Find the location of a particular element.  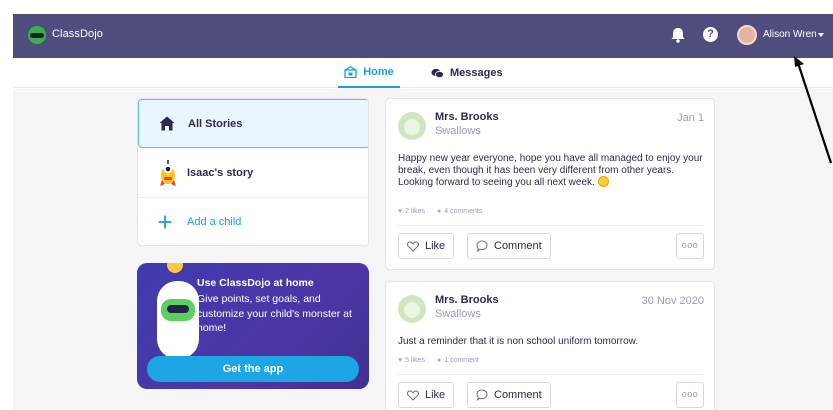

monster-avatar-icon is located at coordinates (168, 173).